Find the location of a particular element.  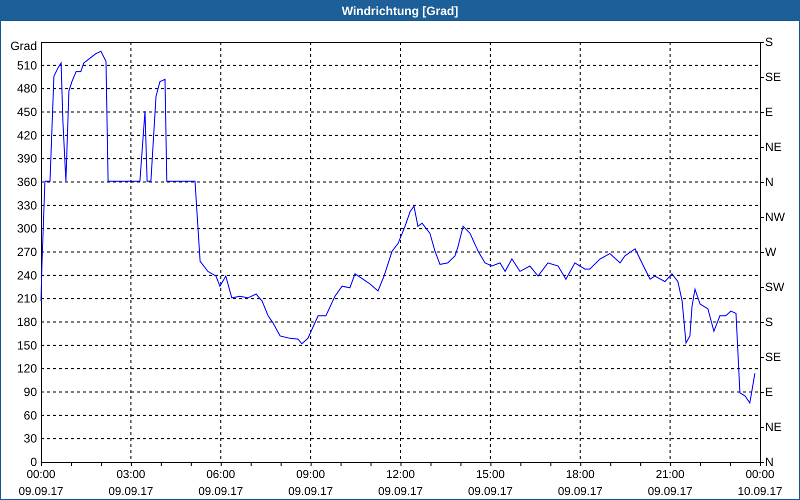

y-axis-title: Grad is located at coordinates (23, 46).